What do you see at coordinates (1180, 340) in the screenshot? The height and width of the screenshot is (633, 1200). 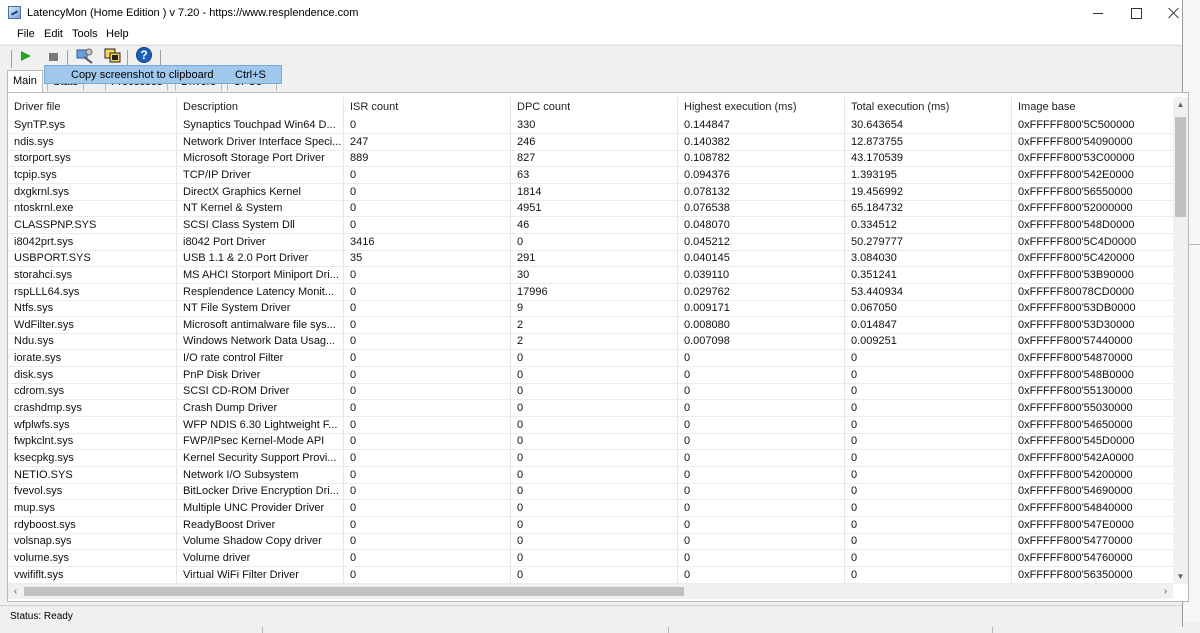 I see `vertical-scrollbar: ▲ ▼` at bounding box center [1180, 340].